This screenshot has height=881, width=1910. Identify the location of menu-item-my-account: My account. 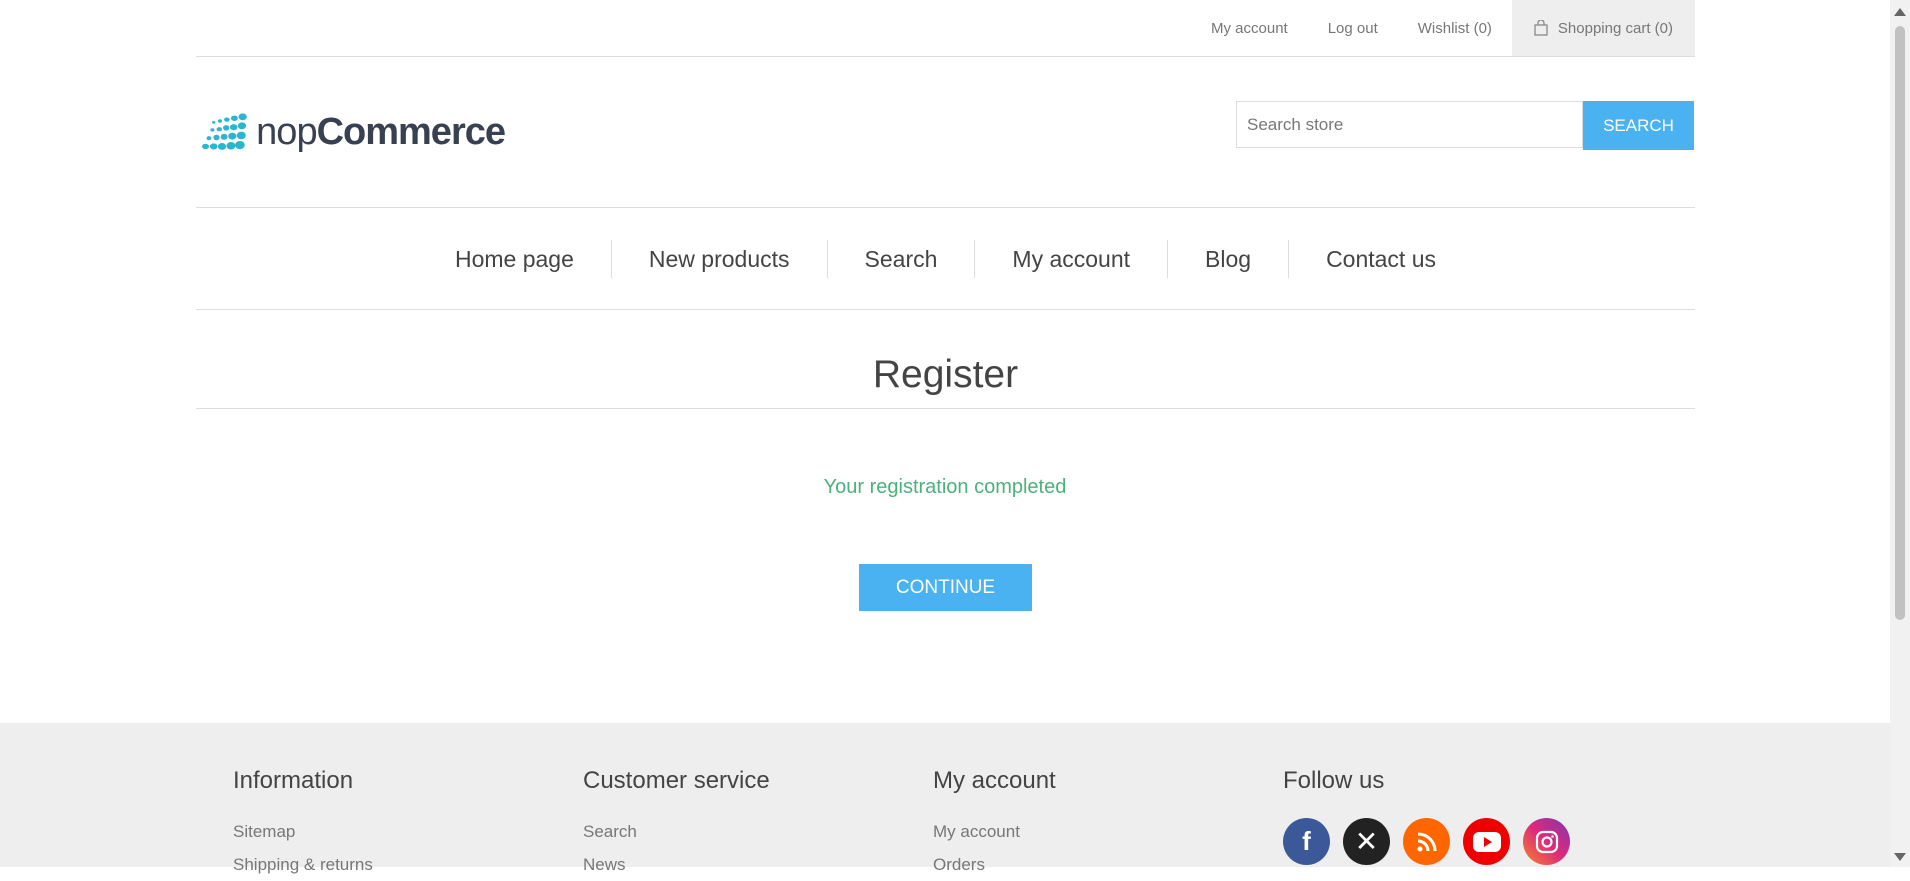
(1070, 258).